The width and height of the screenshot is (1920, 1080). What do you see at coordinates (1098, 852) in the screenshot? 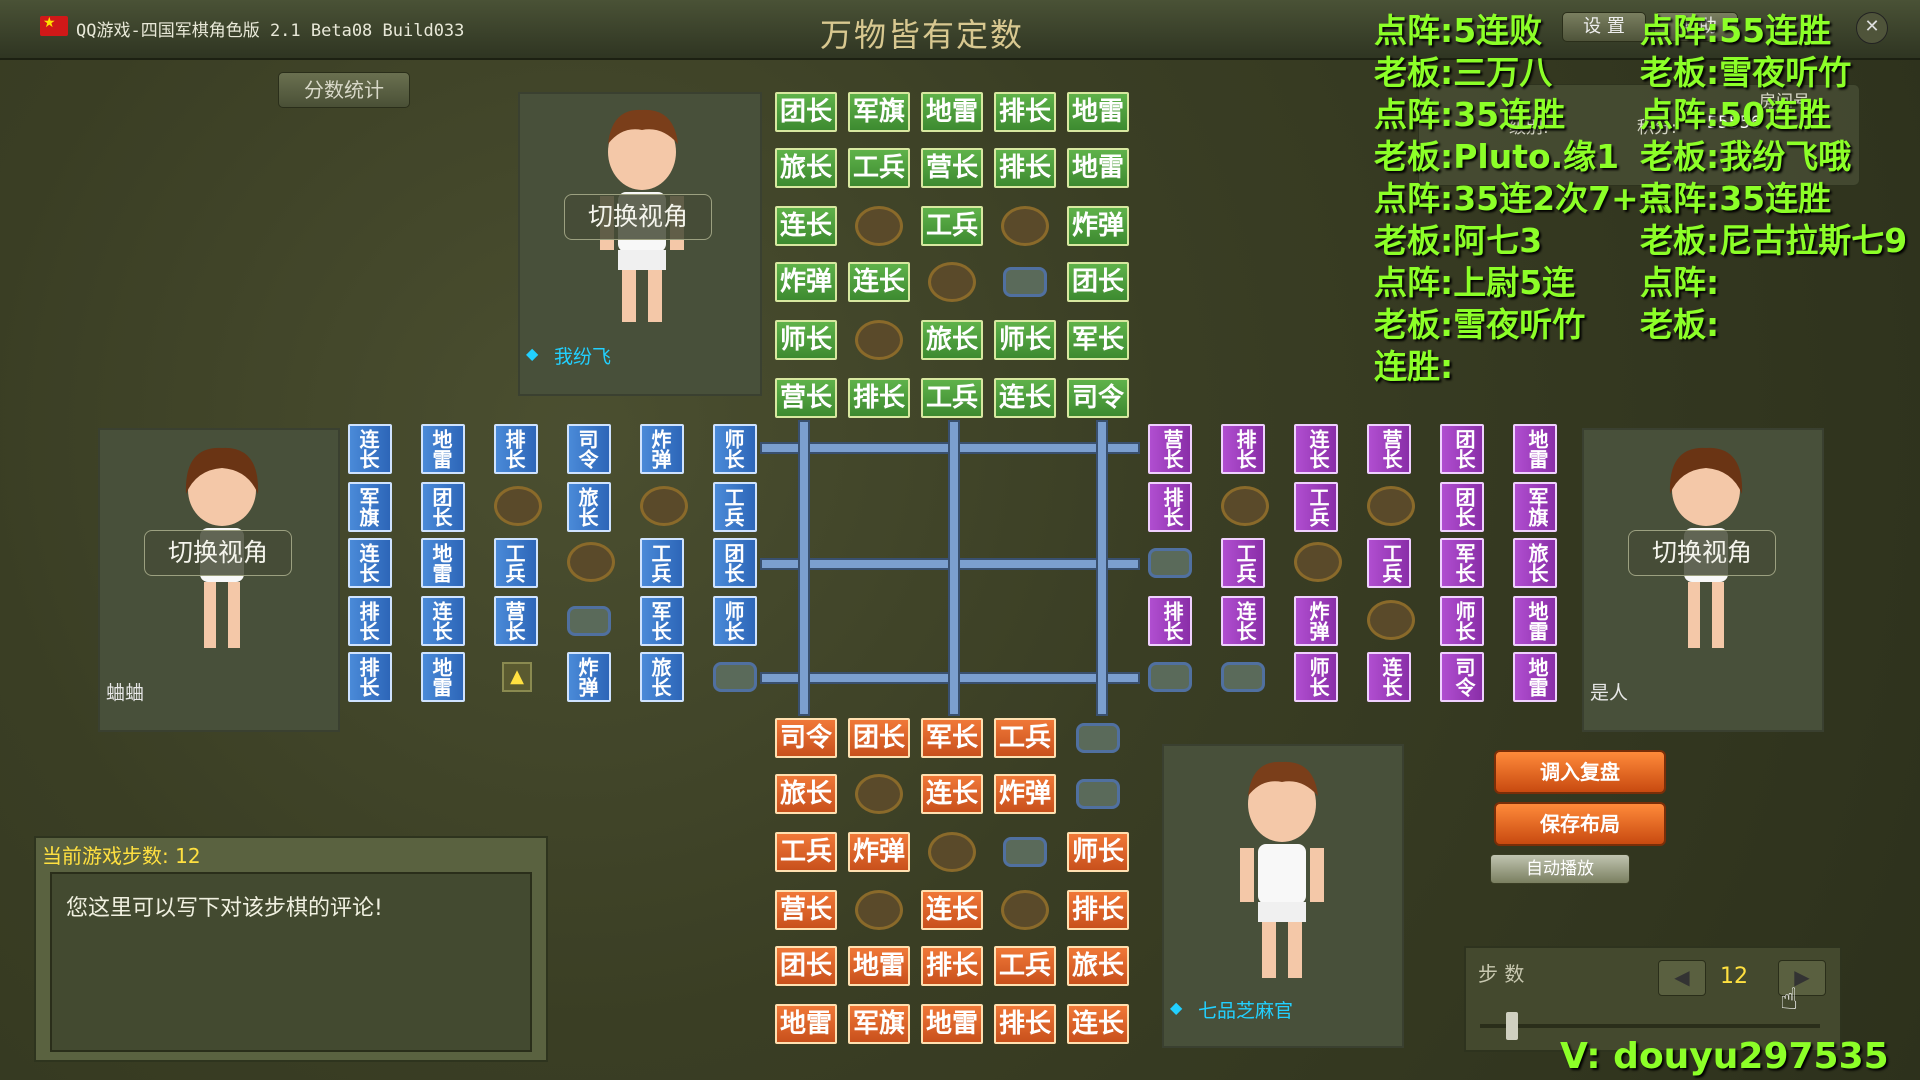
I see `piece-bottom: 师长` at bounding box center [1098, 852].